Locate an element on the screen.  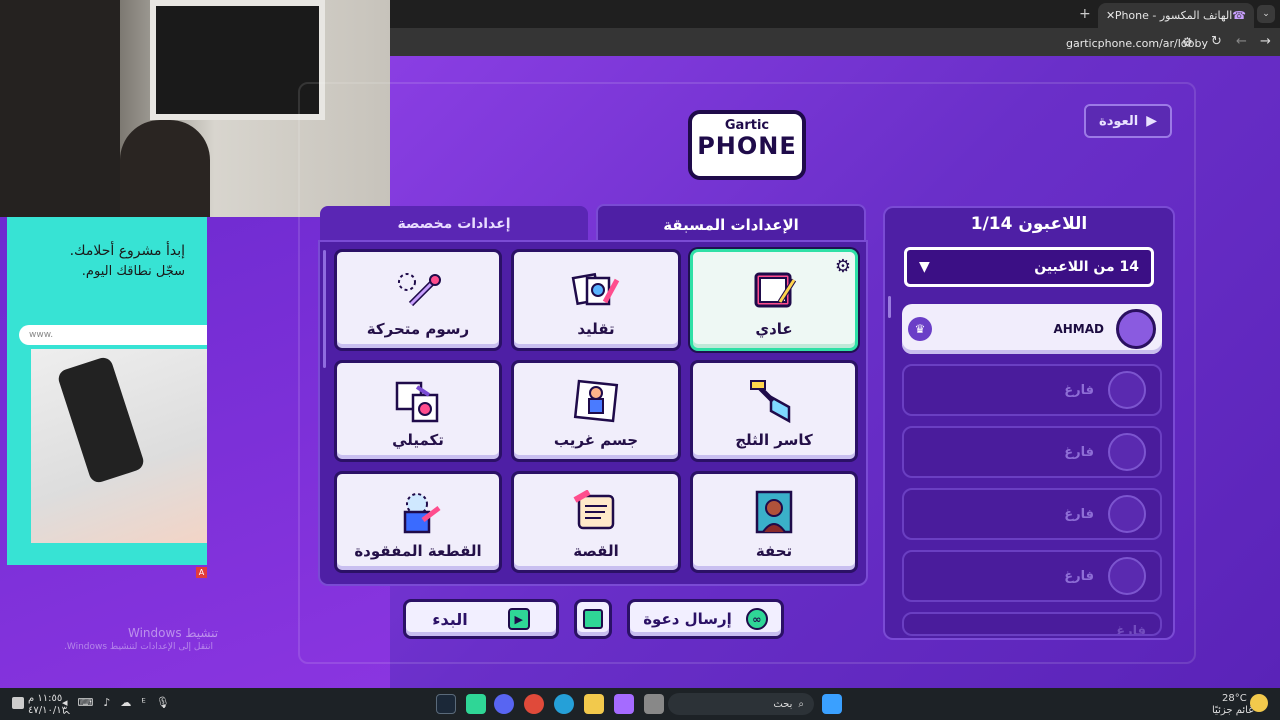
forward-icon: ← is located at coordinates (1241, 41).